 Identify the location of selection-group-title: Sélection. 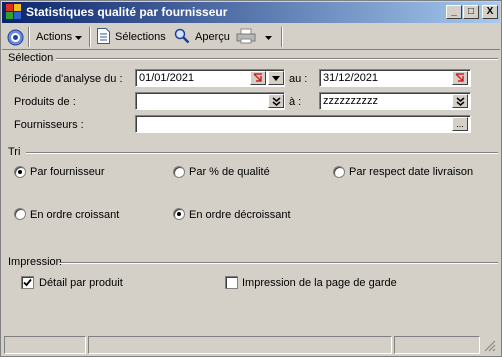
(31, 58).